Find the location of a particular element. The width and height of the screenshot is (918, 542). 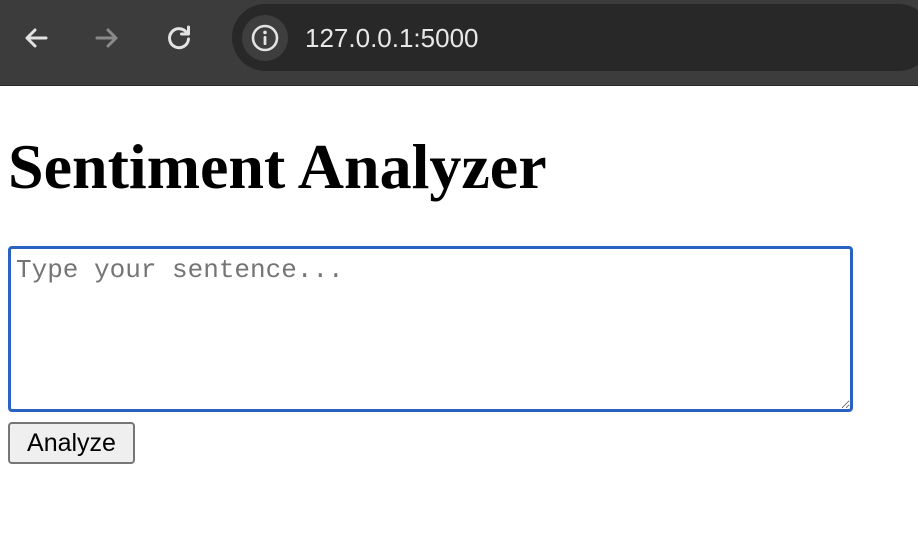

forward-button is located at coordinates (107, 38).